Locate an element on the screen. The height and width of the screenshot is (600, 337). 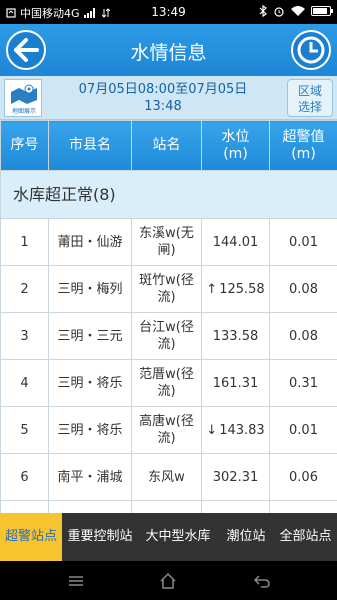
trend-down-icon: ↓ is located at coordinates (212, 430).